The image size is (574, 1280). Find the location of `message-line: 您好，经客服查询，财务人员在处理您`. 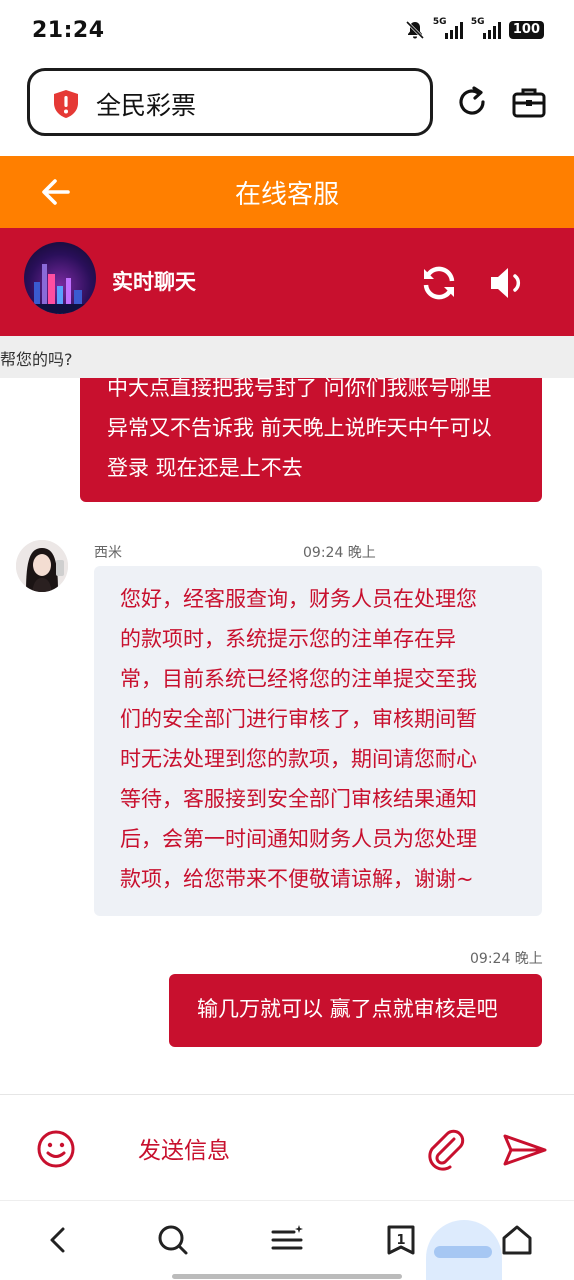

message-line: 您好，经客服查询，财务人员在处理您 is located at coordinates (298, 599).